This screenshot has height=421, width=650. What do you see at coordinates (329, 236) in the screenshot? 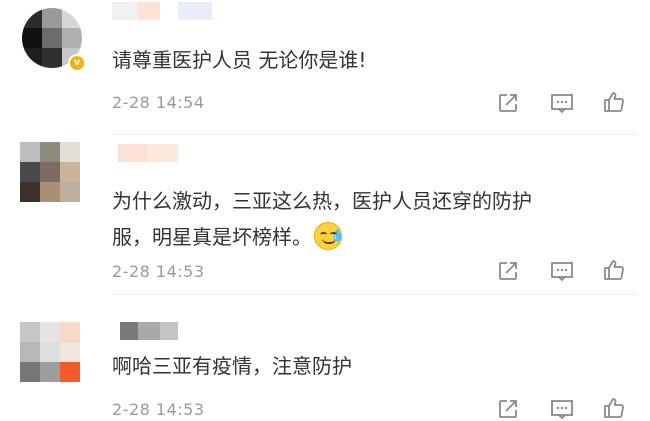
I see `sweat-smile-emoji-icon: 💧` at bounding box center [329, 236].